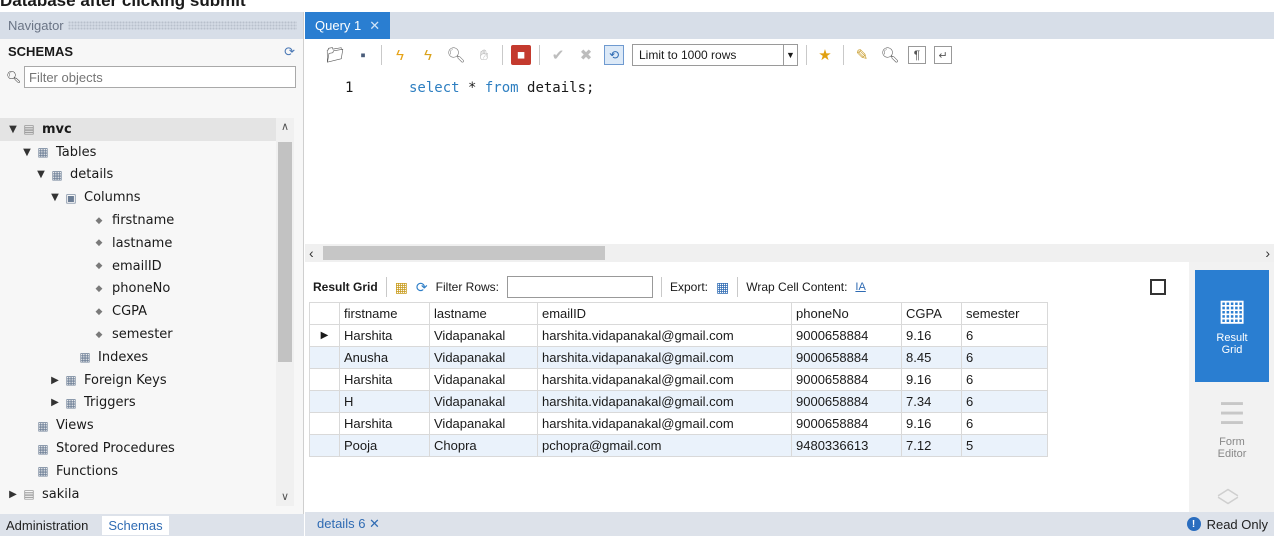  Describe the element at coordinates (138, 380) in the screenshot. I see `tree-item-foreign-keys: ▶ ▦ Foreign Keys` at that location.